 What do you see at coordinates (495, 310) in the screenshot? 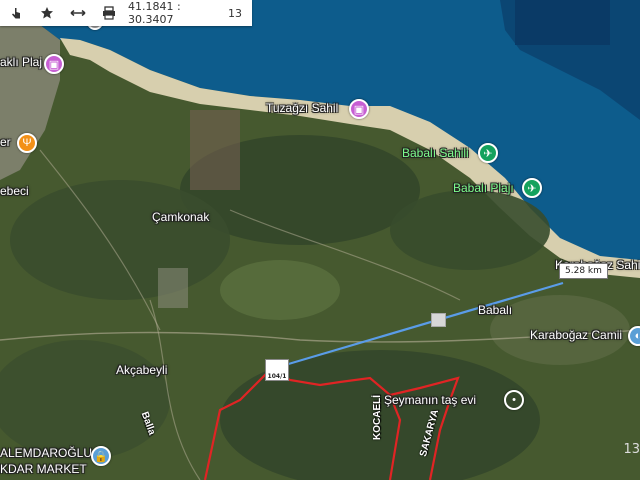
I see `place-label-babali: Babalı` at bounding box center [495, 310].